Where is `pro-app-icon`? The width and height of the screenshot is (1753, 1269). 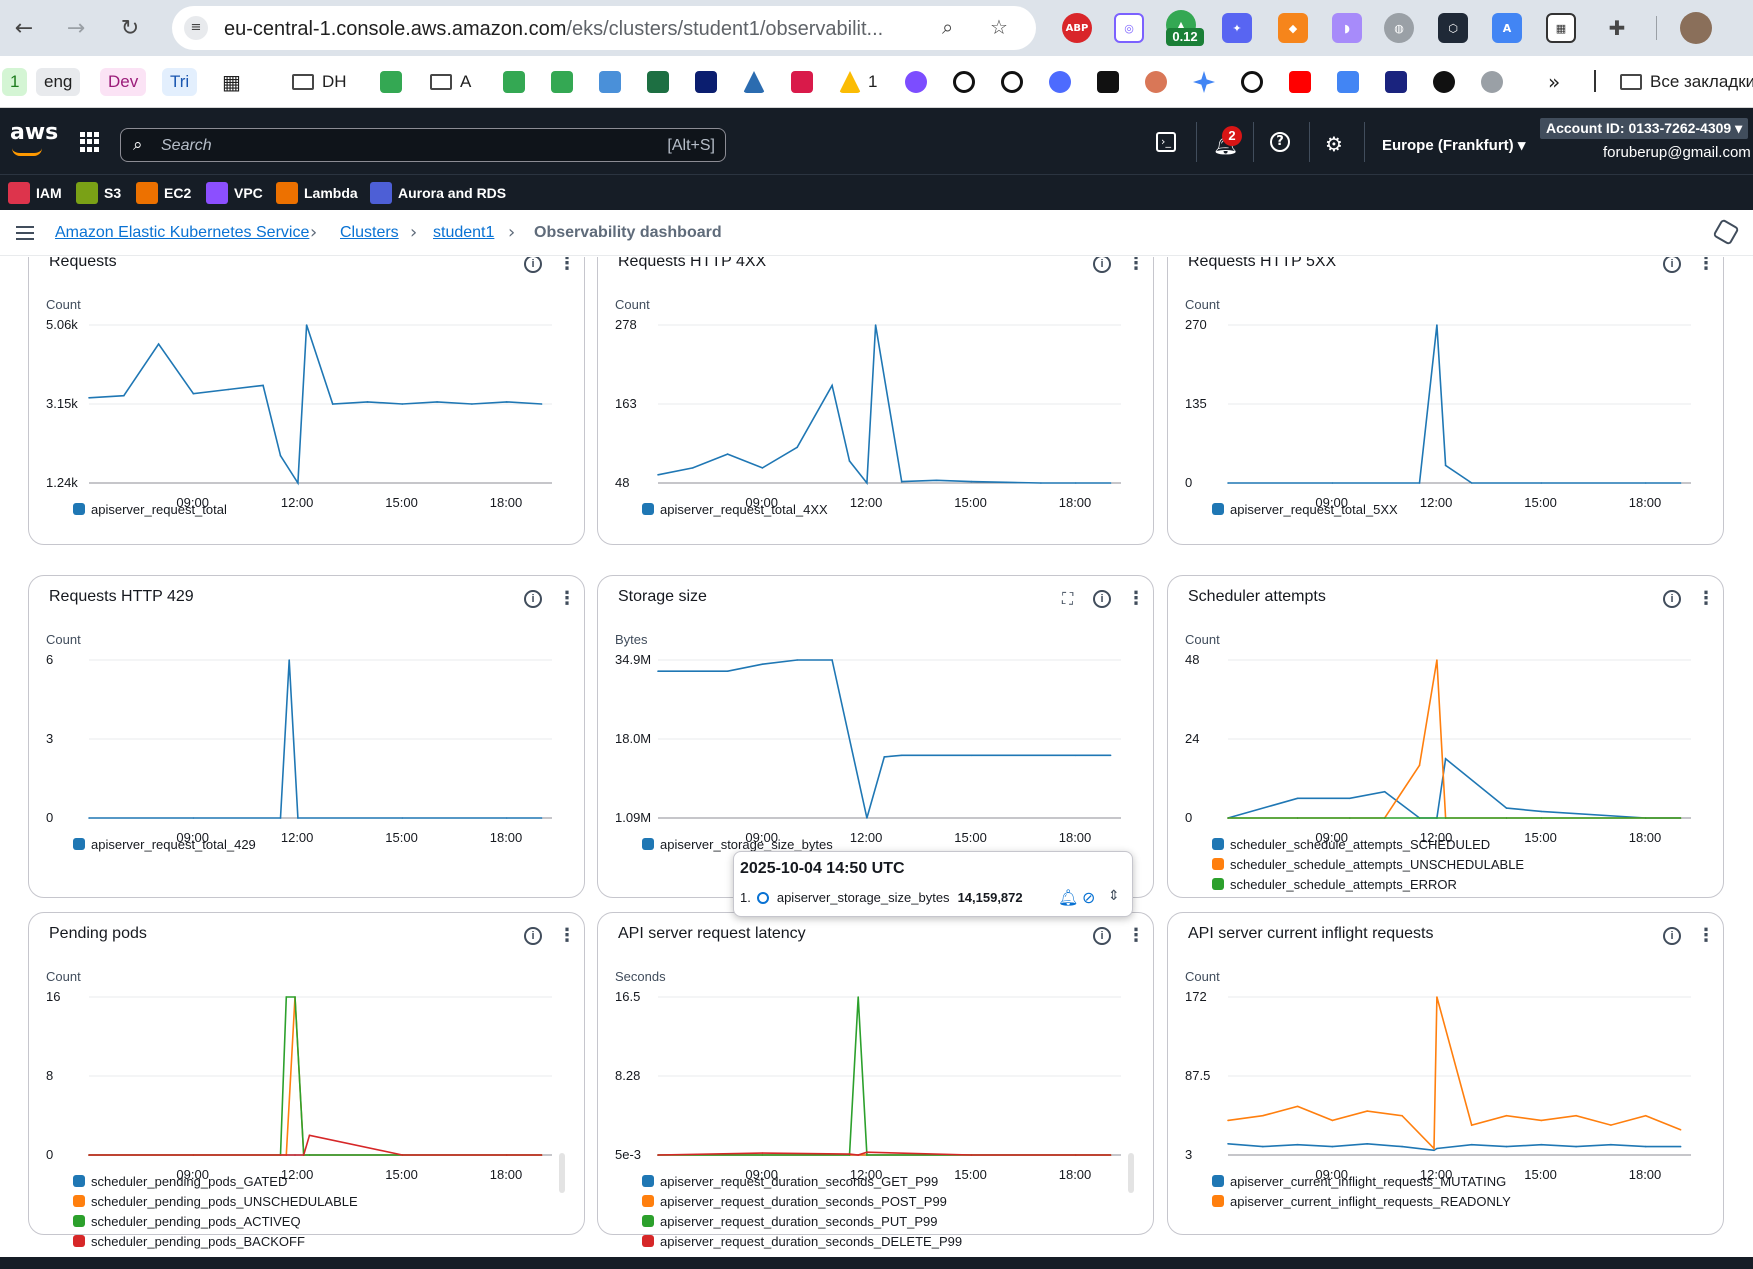
pro-app-icon is located at coordinates (1396, 82).